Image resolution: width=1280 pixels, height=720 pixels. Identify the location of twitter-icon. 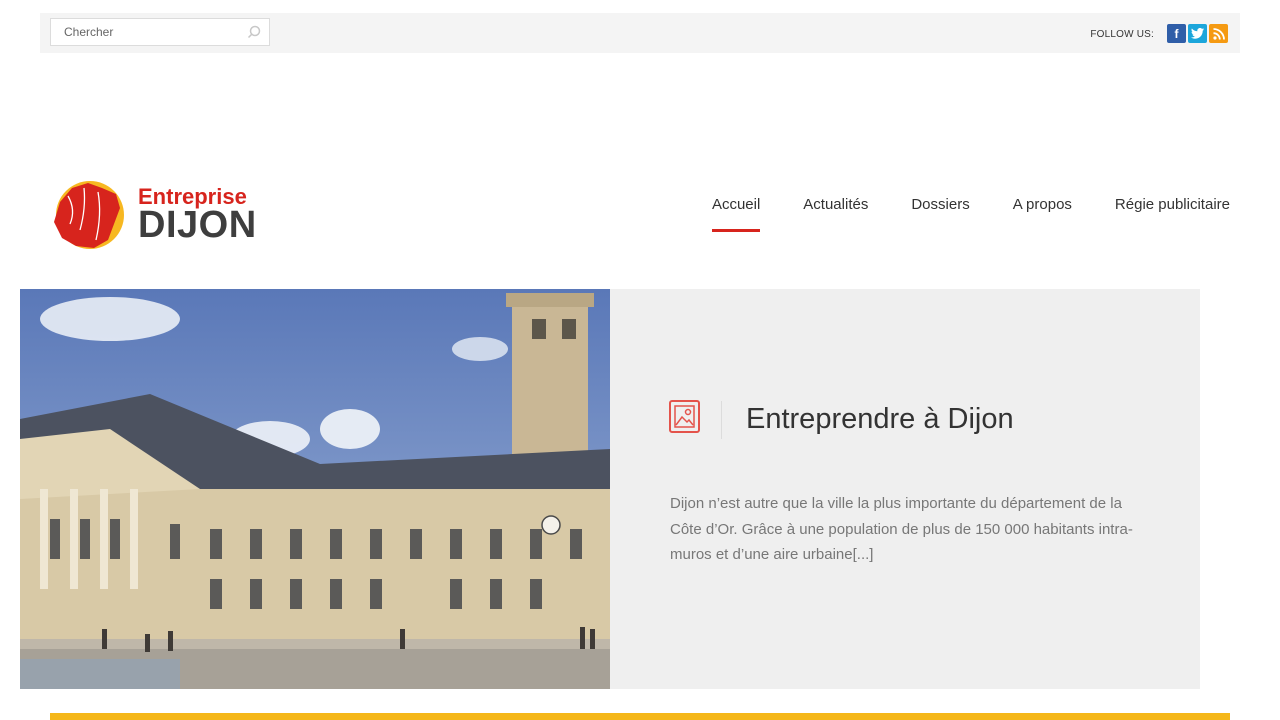
(1197, 33).